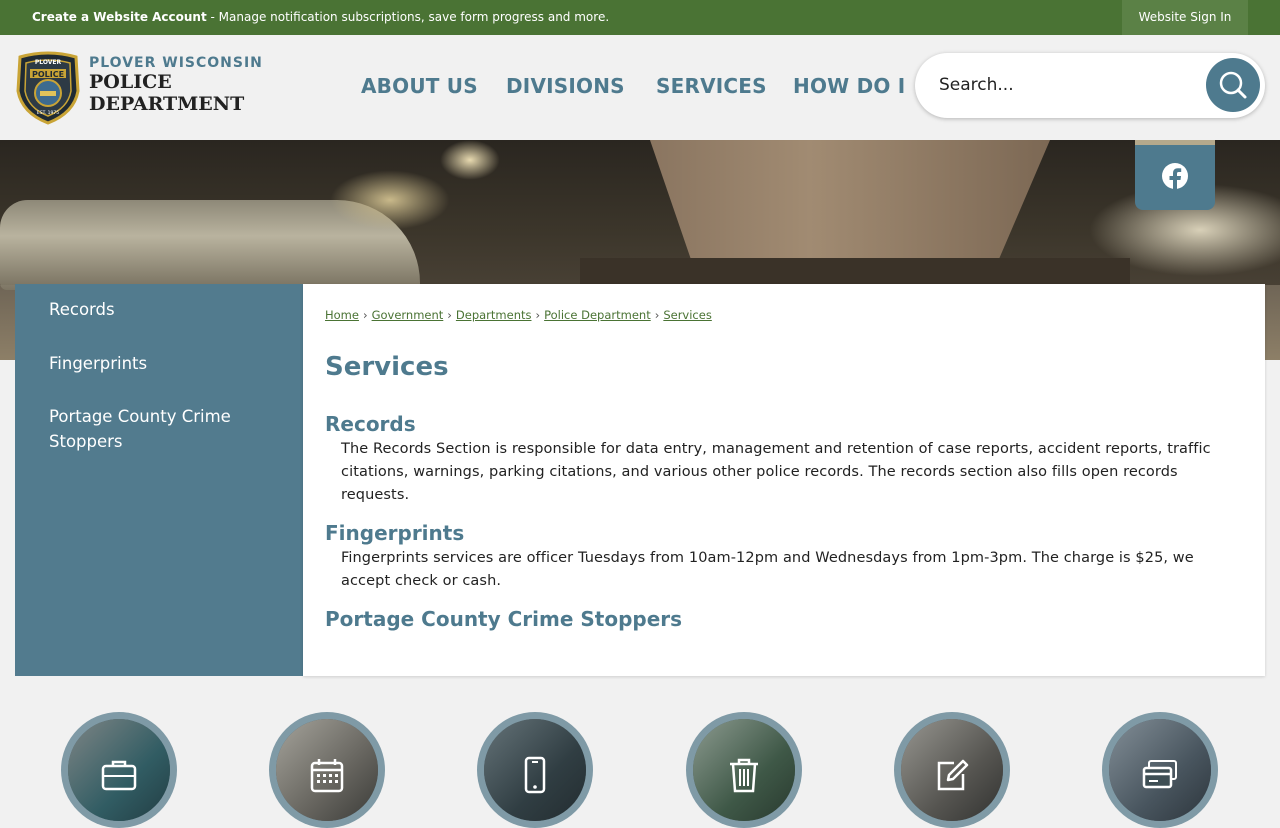 Image resolution: width=1280 pixels, height=828 pixels. I want to click on website-sign-in-button: Website Sign In, so click(1185, 17).